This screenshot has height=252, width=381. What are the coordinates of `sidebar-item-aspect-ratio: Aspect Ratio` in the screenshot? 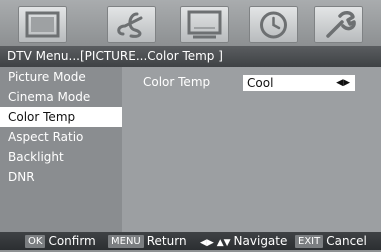 It's located at (61, 137).